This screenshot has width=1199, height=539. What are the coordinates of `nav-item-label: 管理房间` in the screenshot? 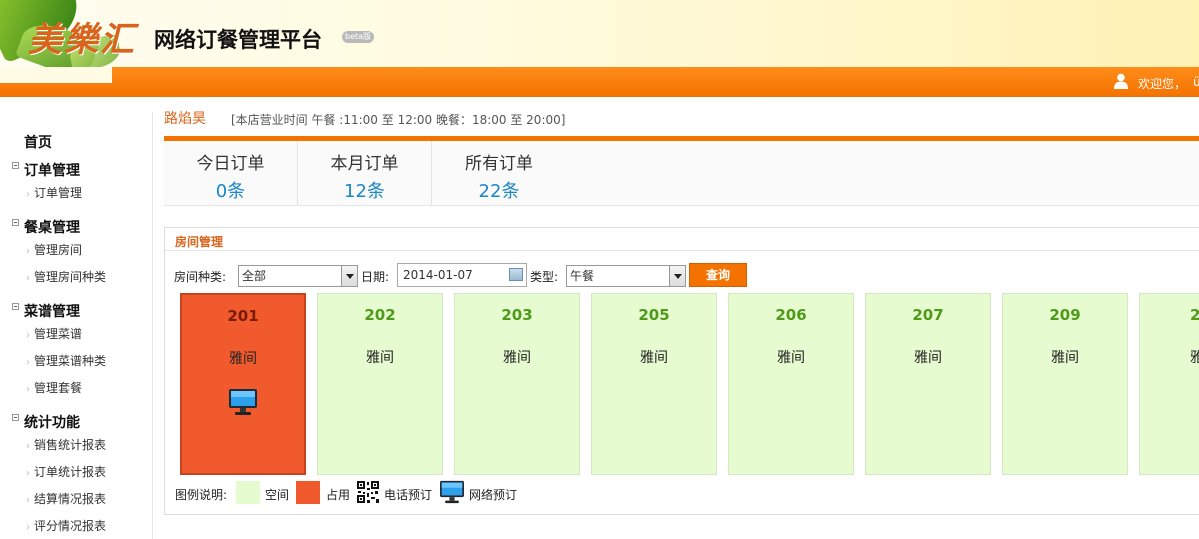 It's located at (58, 250).